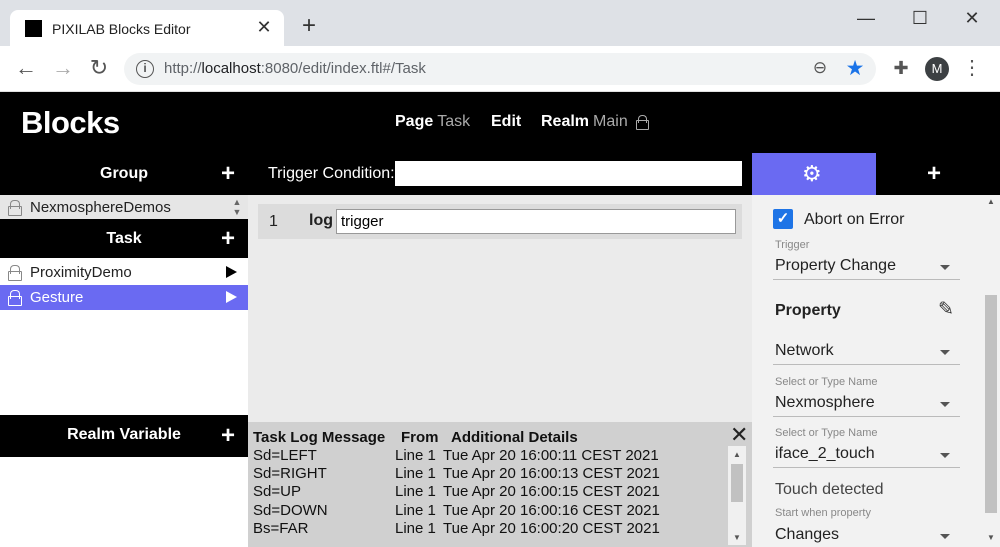 The height and width of the screenshot is (547, 1000). What do you see at coordinates (145, 69) in the screenshot?
I see `info-icon: i` at bounding box center [145, 69].